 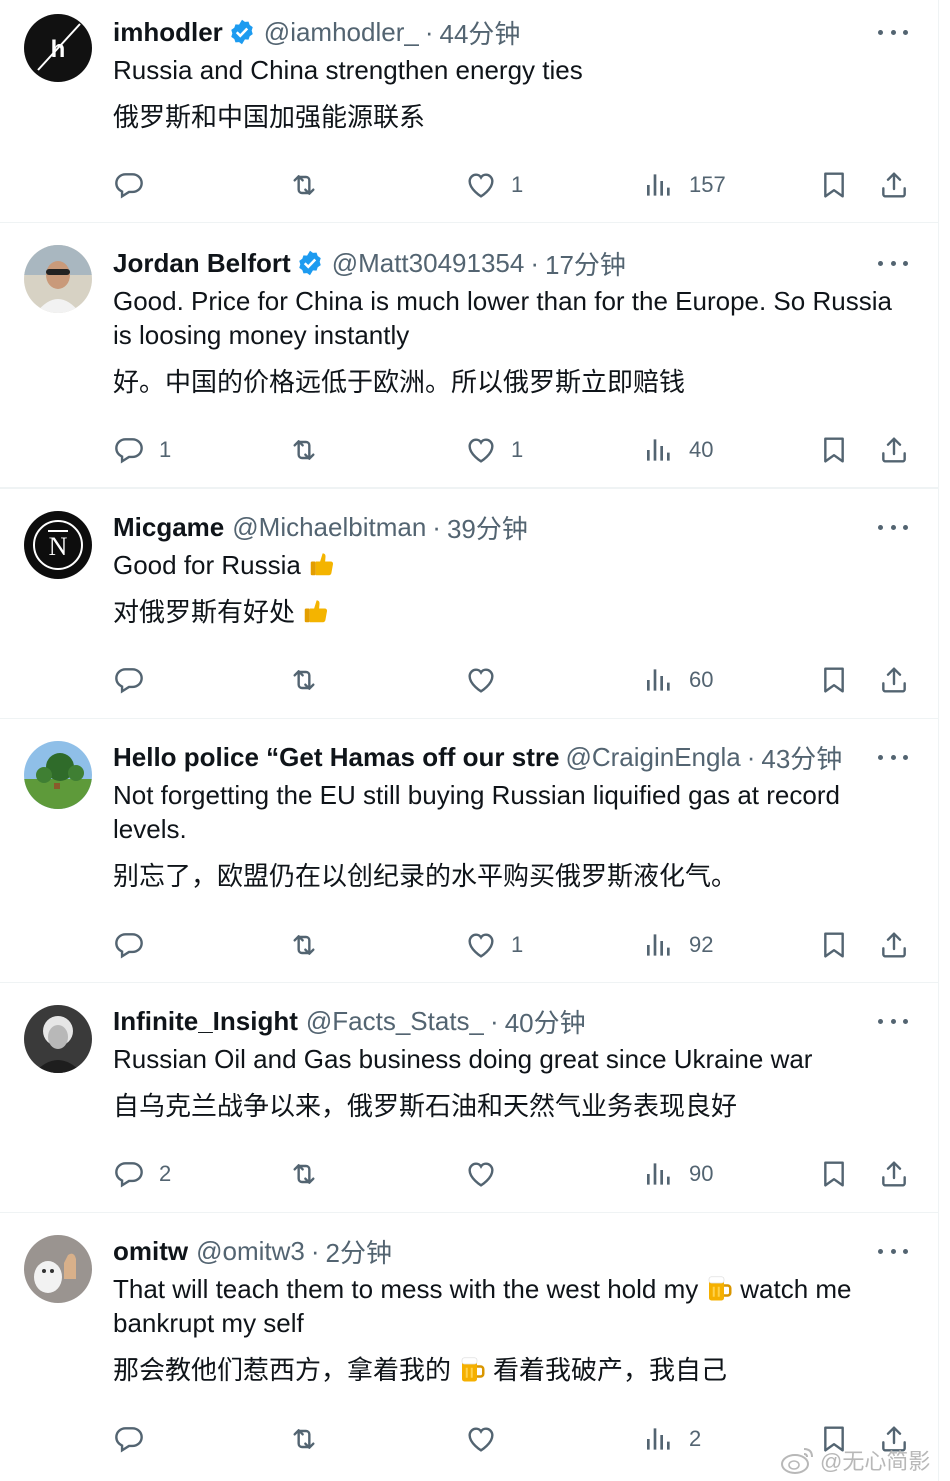 I want to click on timestamp: 17分钟, so click(x=585, y=263).